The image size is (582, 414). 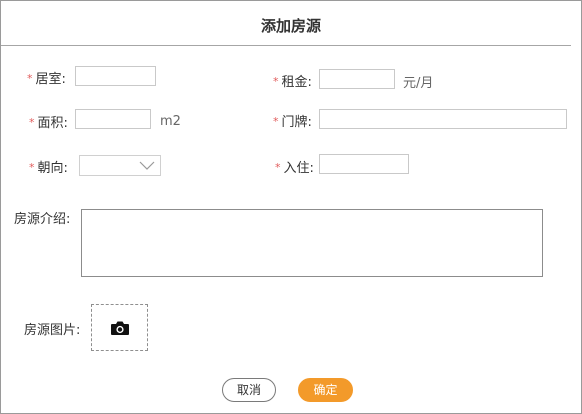 I want to click on move-in-label-text: 入住:, so click(x=298, y=168).